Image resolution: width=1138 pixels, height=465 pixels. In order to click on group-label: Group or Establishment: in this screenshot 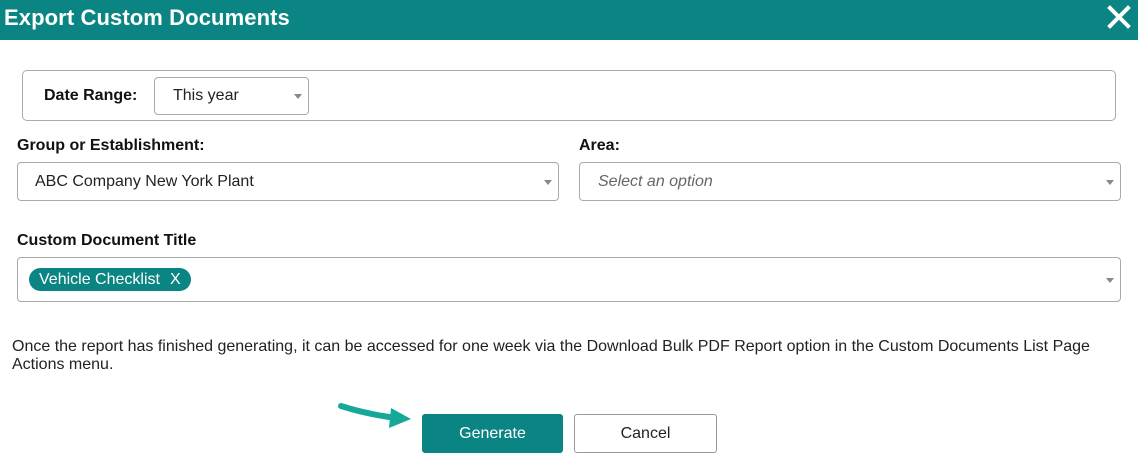, I will do `click(111, 145)`.